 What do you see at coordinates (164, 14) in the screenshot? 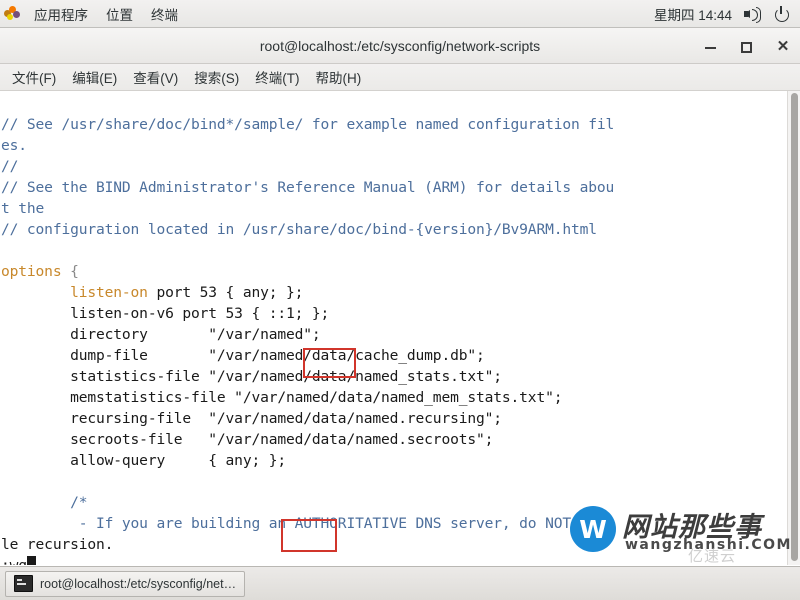
I see `menu-terminal: 终端` at bounding box center [164, 14].